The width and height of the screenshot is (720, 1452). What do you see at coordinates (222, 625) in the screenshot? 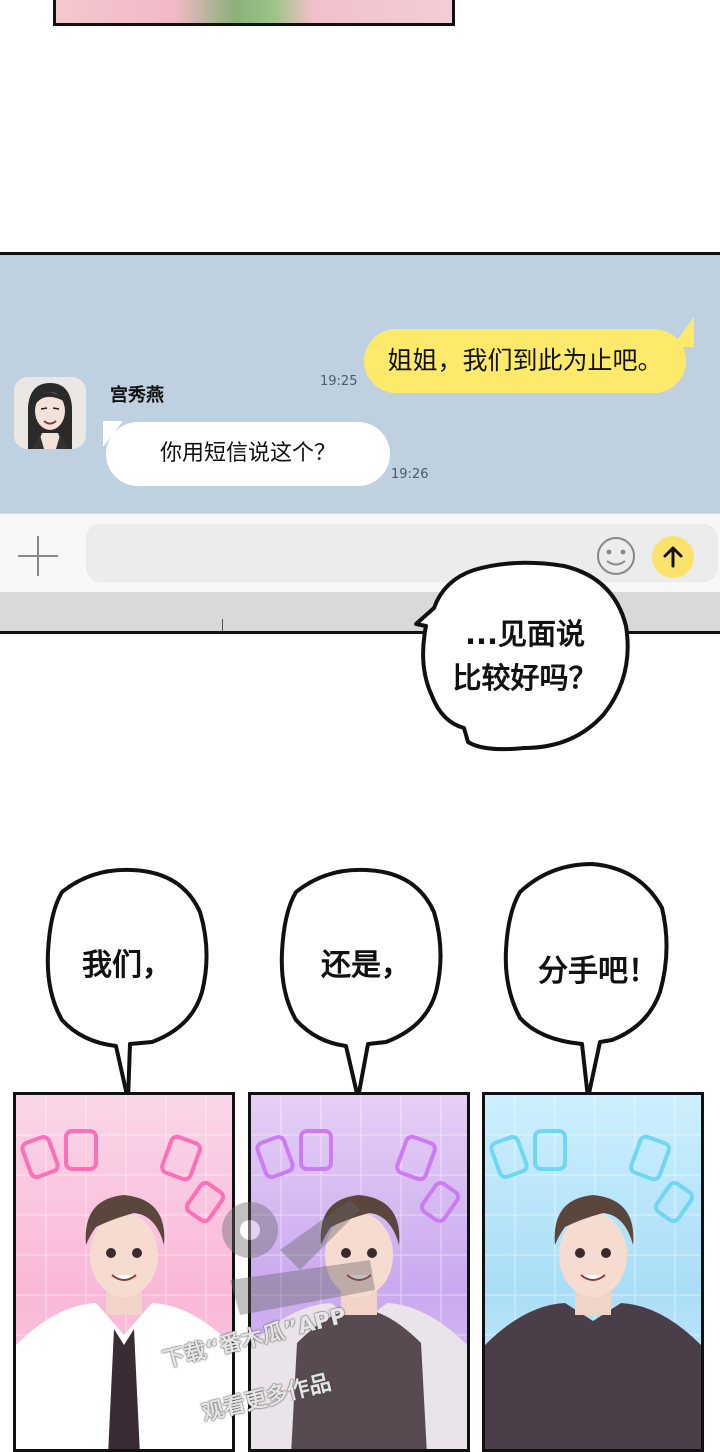
I see `divider` at bounding box center [222, 625].